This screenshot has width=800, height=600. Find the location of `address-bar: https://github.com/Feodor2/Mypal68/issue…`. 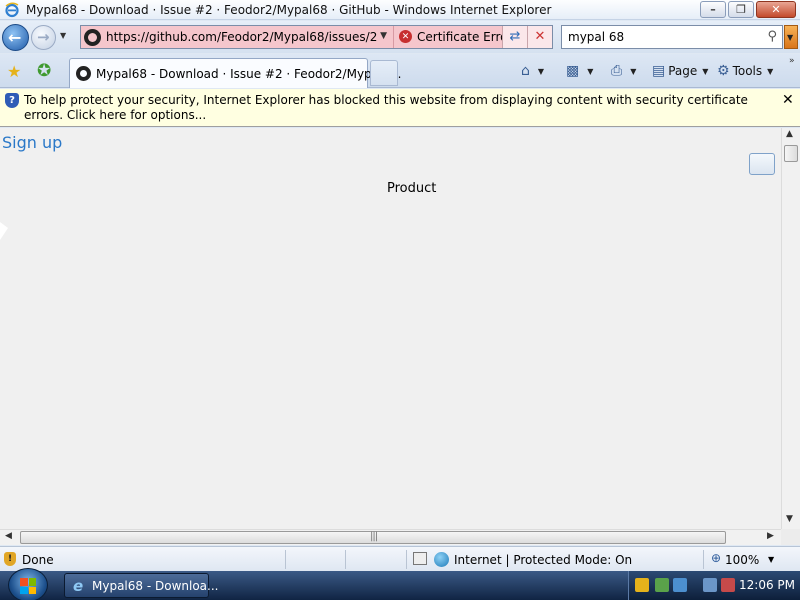

address-bar: https://github.com/Feodor2/Mypal68/issue… is located at coordinates (316, 37).